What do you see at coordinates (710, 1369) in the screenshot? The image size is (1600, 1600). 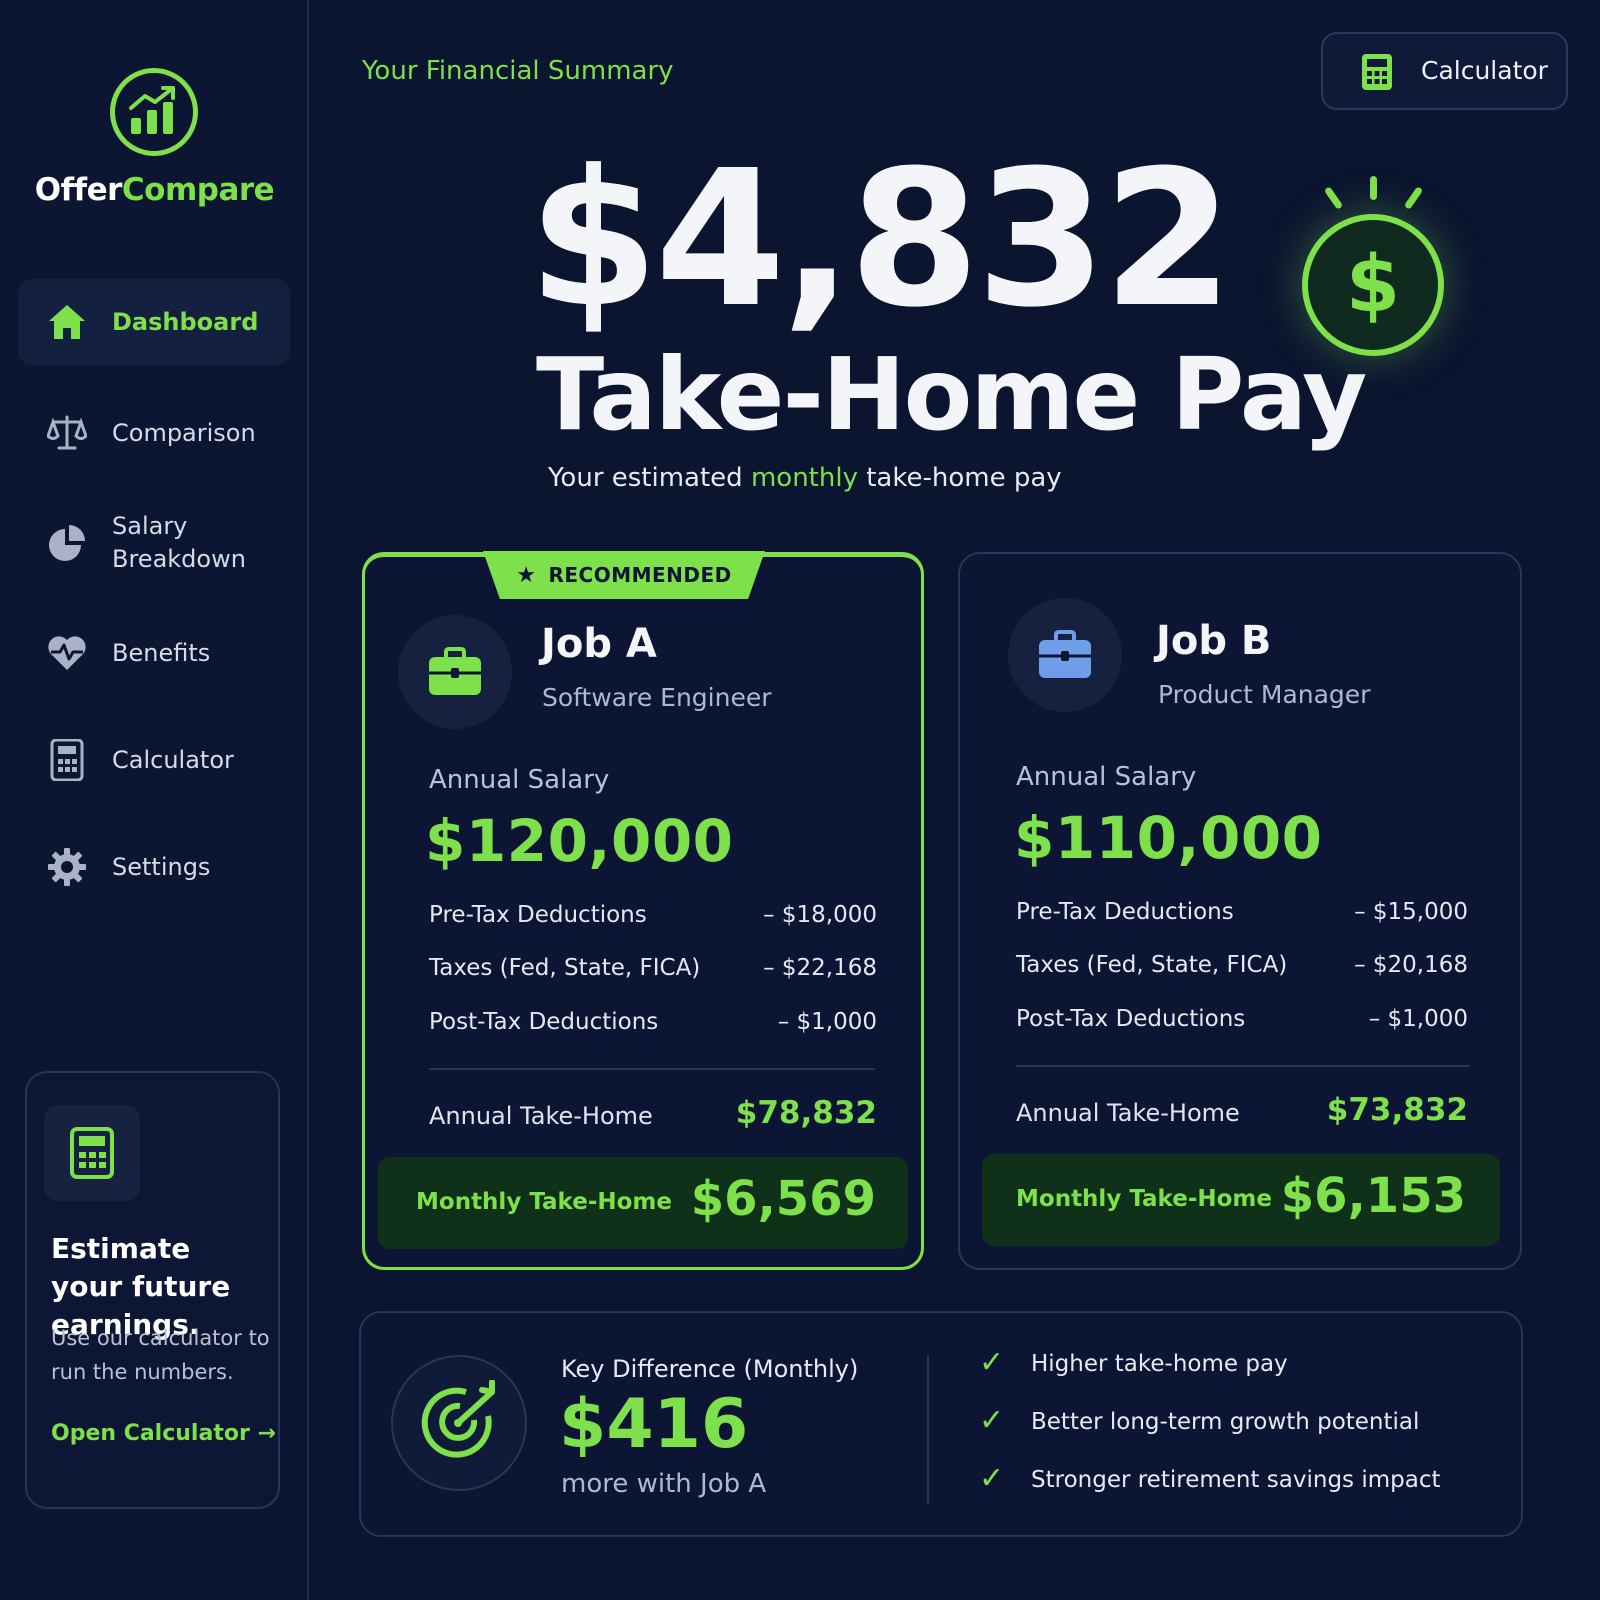 I see `key-difference-label: Key Difference (Monthly)` at bounding box center [710, 1369].